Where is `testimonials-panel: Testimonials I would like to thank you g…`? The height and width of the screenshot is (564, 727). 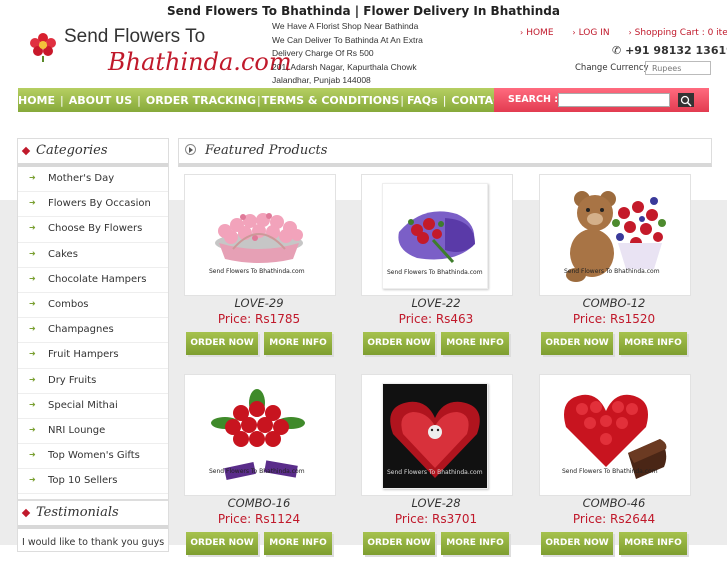 testimonials-panel: Testimonials I would like to thank you g… is located at coordinates (93, 526).